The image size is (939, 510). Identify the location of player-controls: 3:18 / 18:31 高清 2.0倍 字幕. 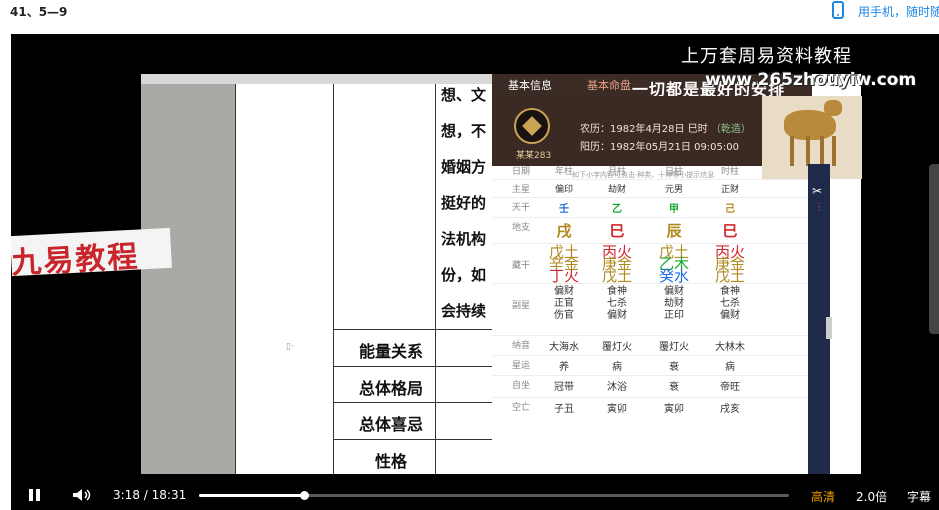
(475, 495).